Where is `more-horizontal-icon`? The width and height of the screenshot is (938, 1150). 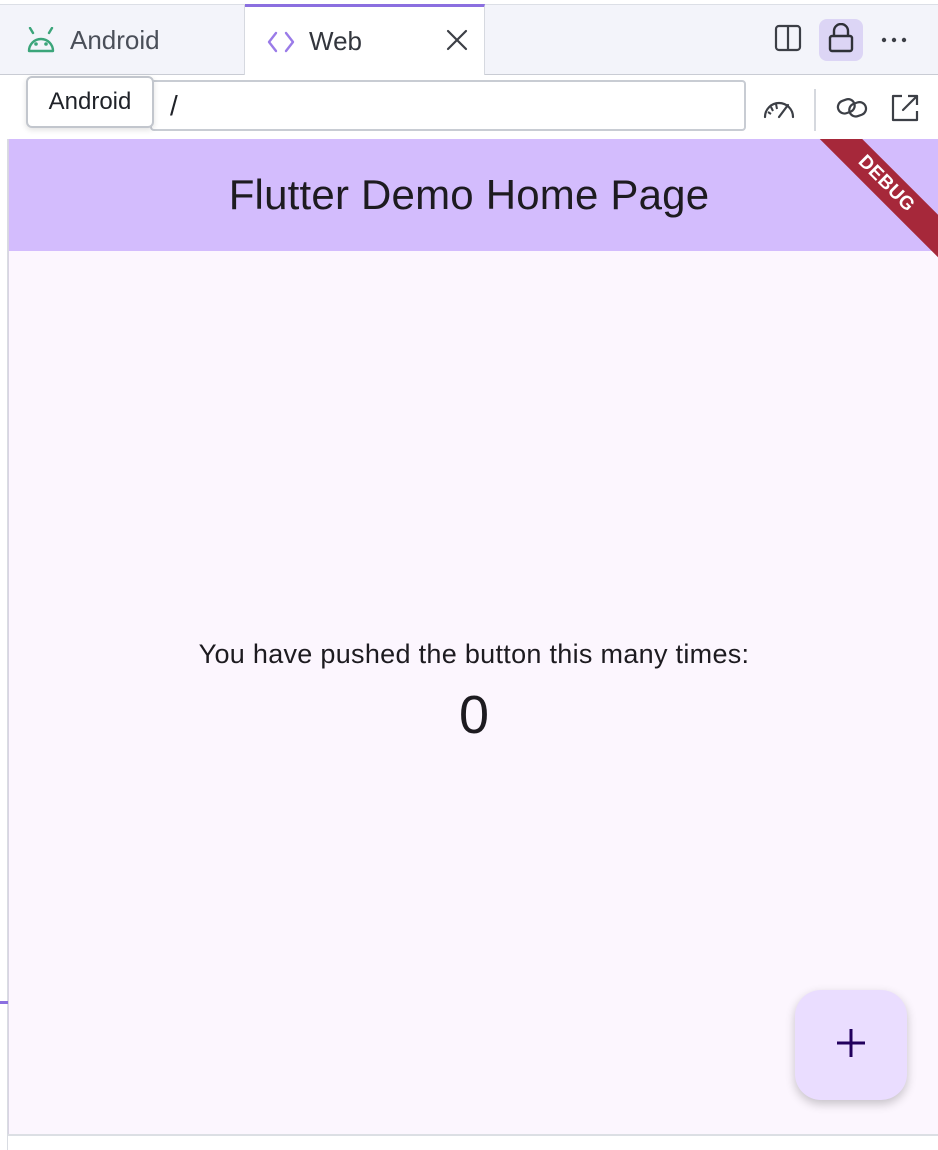 more-horizontal-icon is located at coordinates (894, 40).